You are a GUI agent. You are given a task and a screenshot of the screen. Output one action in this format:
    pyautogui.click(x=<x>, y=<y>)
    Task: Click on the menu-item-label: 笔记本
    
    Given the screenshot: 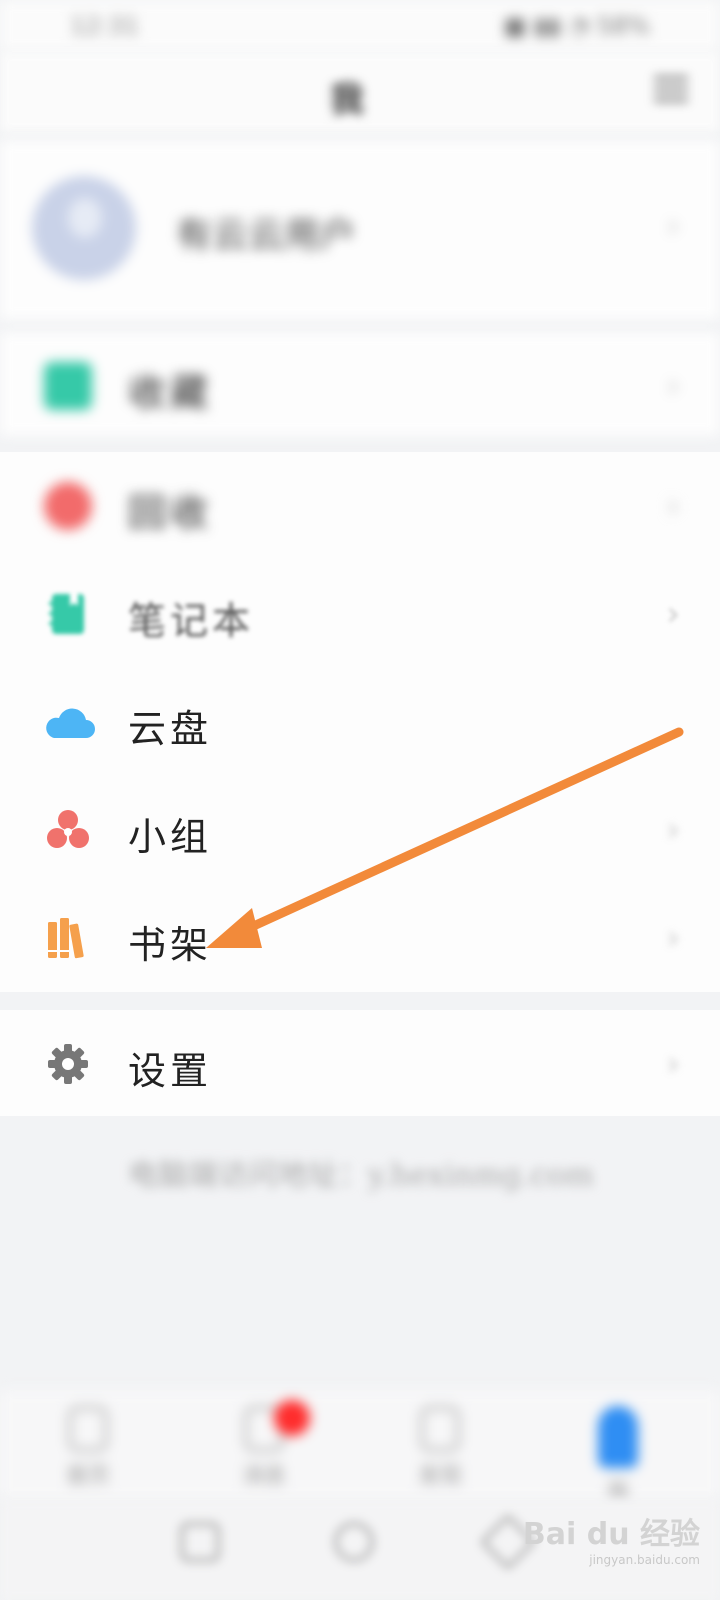 What is the action you would take?
    pyautogui.click(x=191, y=621)
    